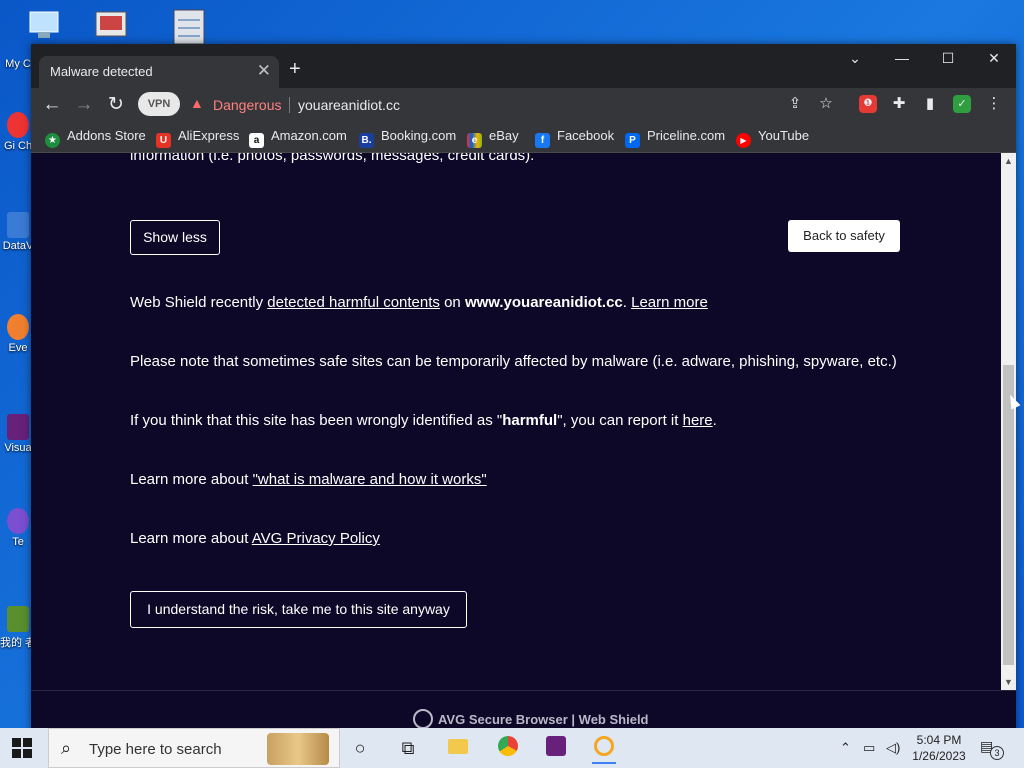 The image size is (1024, 768). Describe the element at coordinates (52, 140) in the screenshot. I see `addons-store-icon: ★` at that location.